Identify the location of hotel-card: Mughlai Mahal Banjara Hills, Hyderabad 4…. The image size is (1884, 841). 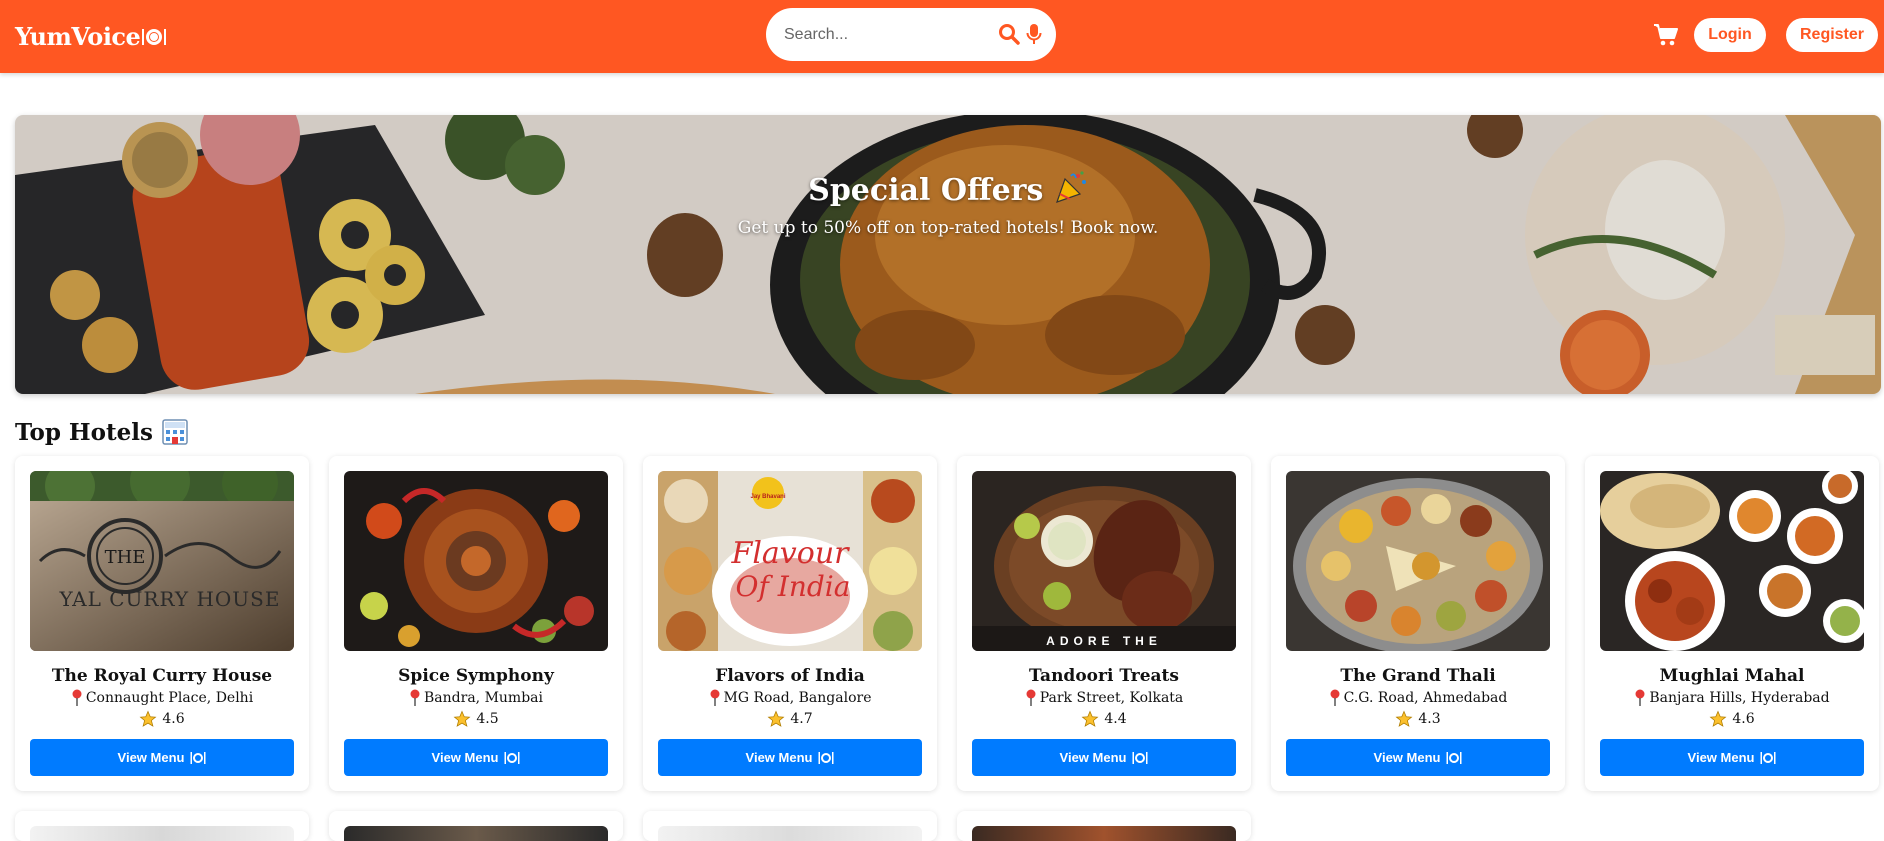
(1732, 623).